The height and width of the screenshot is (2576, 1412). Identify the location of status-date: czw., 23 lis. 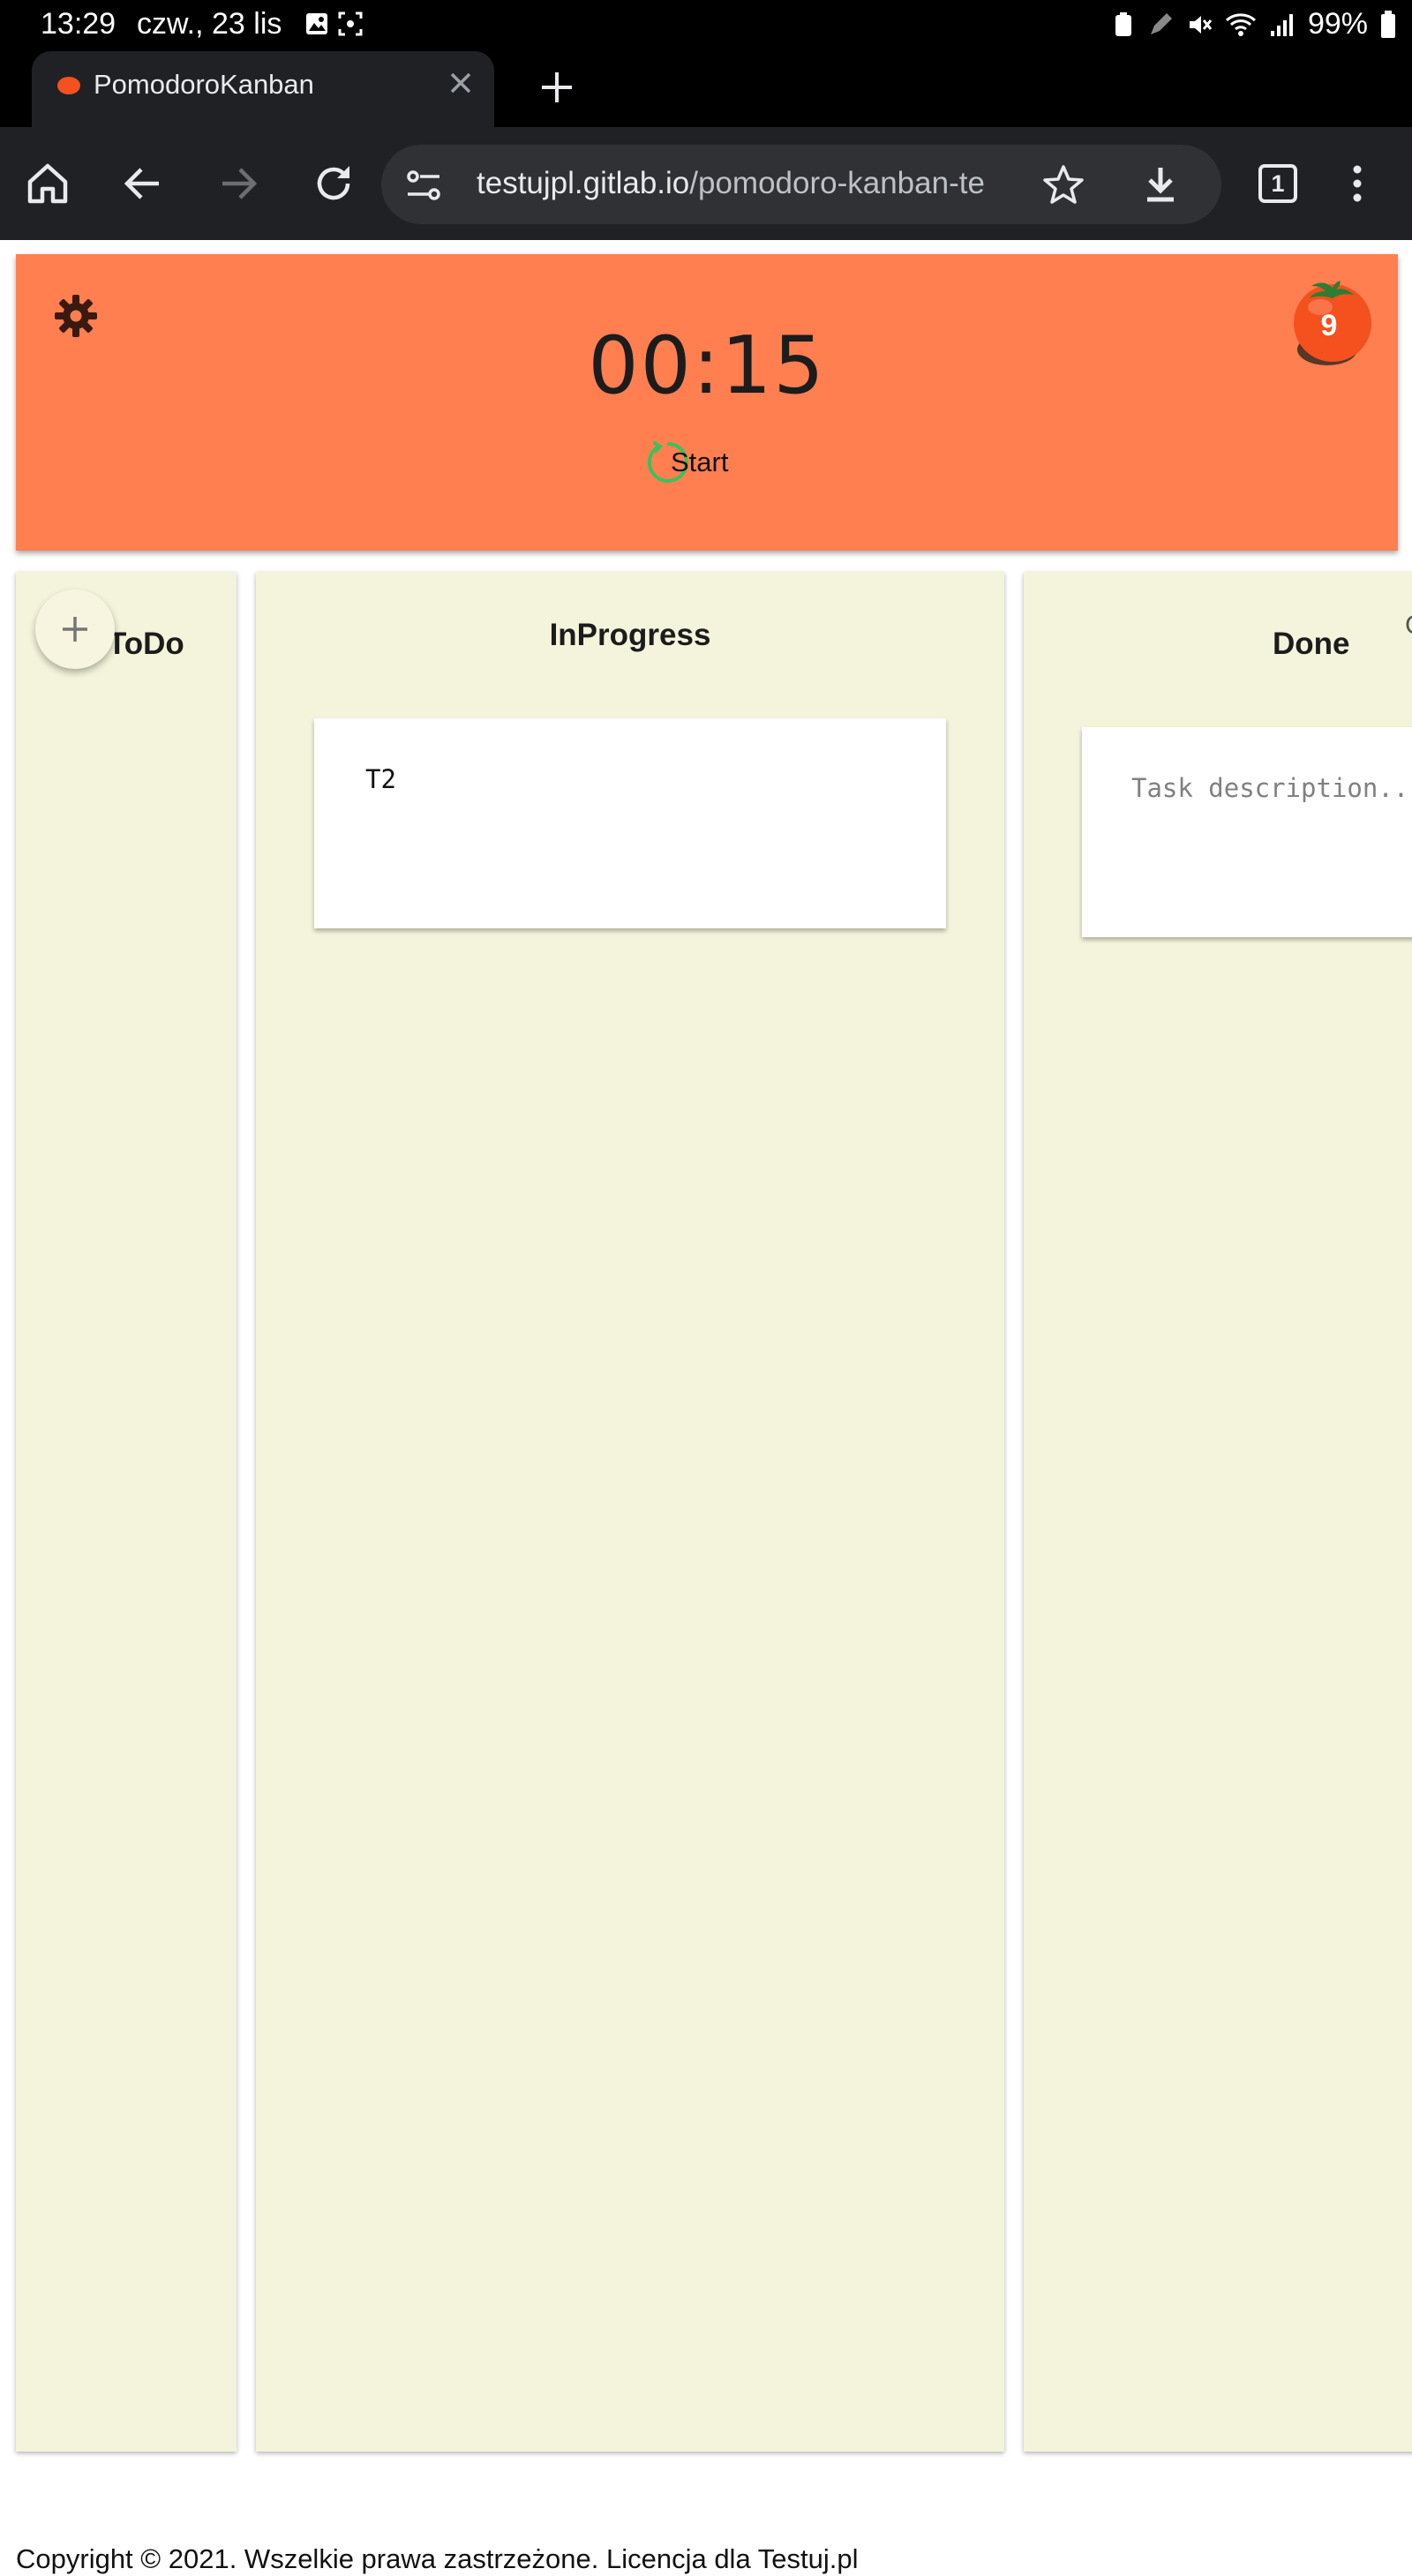
(209, 24).